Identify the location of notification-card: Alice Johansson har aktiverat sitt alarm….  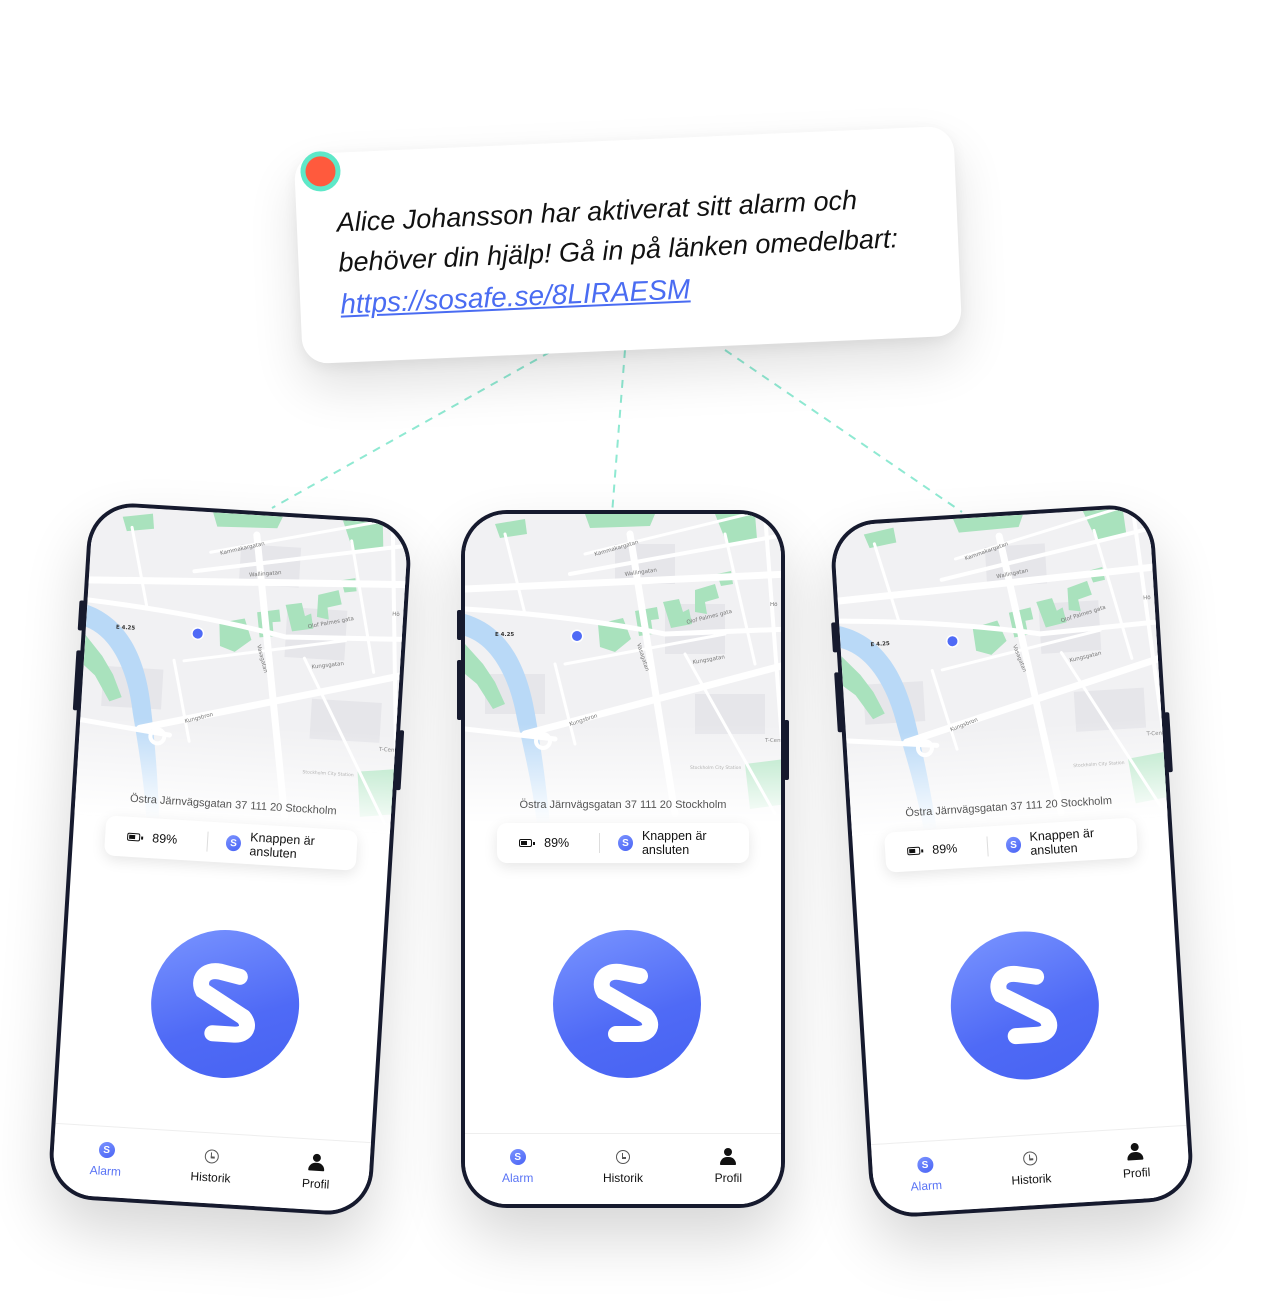
(628, 245).